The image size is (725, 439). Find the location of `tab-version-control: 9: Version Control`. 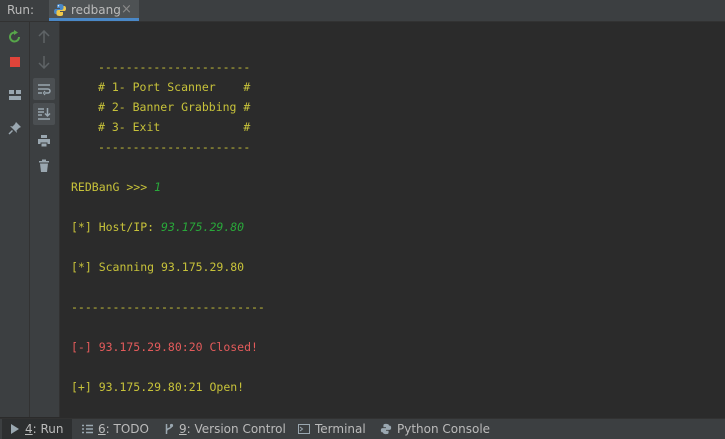

tab-version-control: 9: Version Control is located at coordinates (225, 429).